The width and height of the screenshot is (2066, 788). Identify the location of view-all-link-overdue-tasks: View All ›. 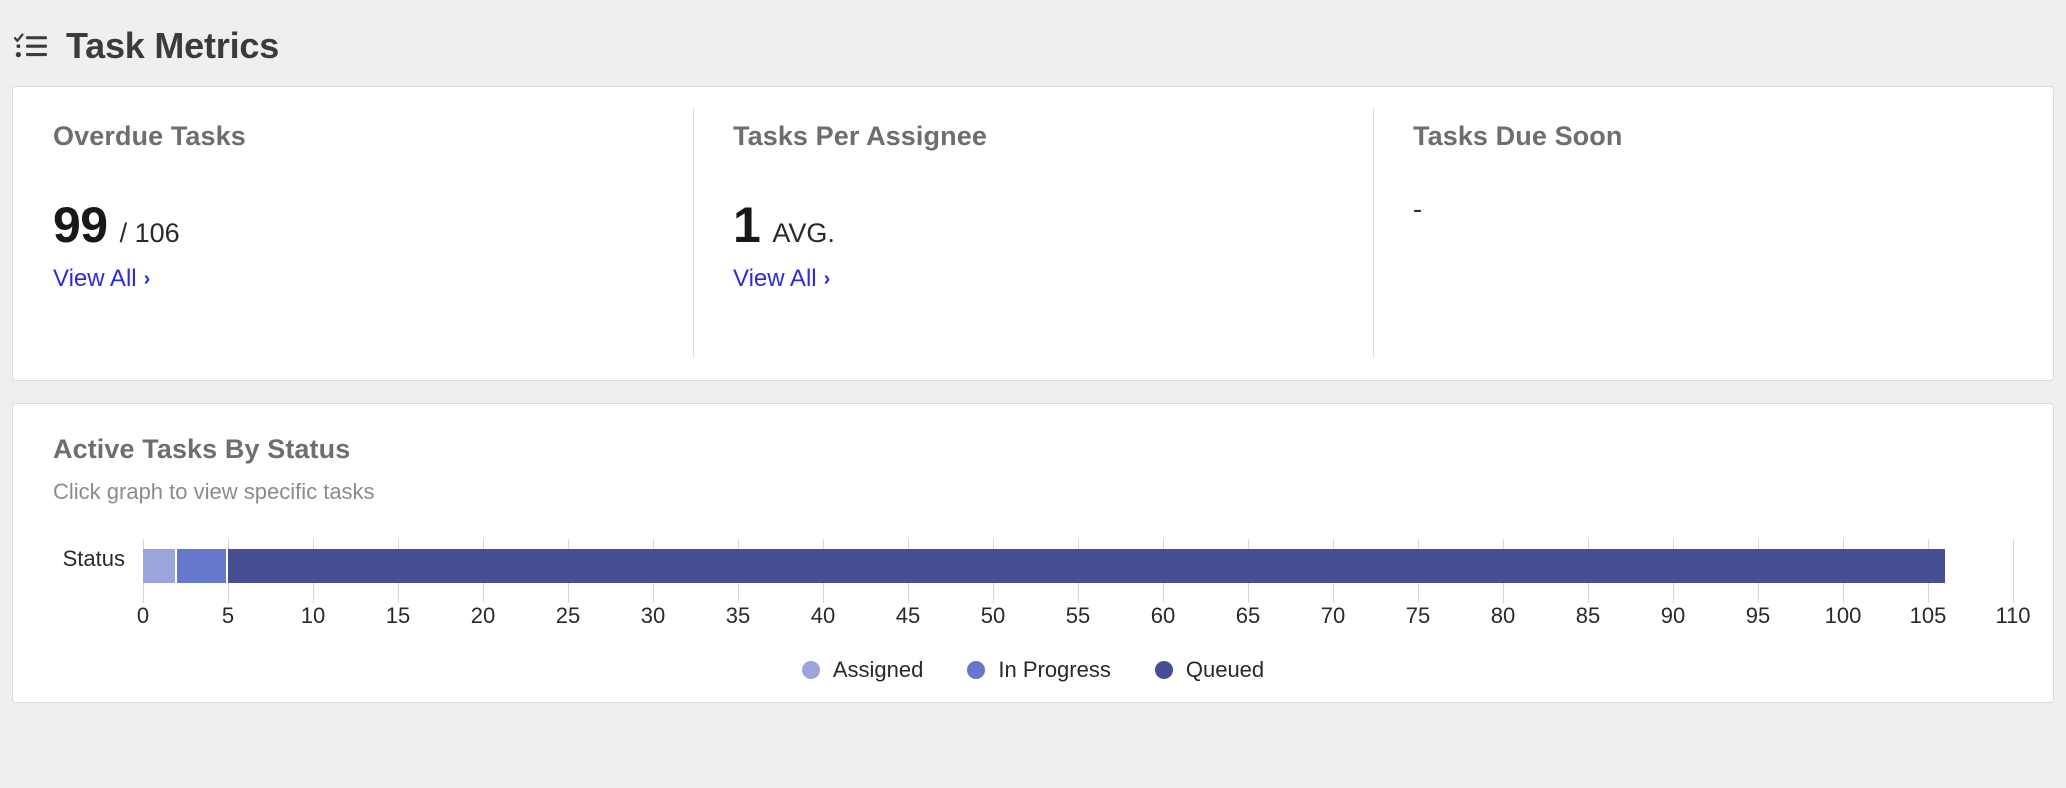
(101, 279).